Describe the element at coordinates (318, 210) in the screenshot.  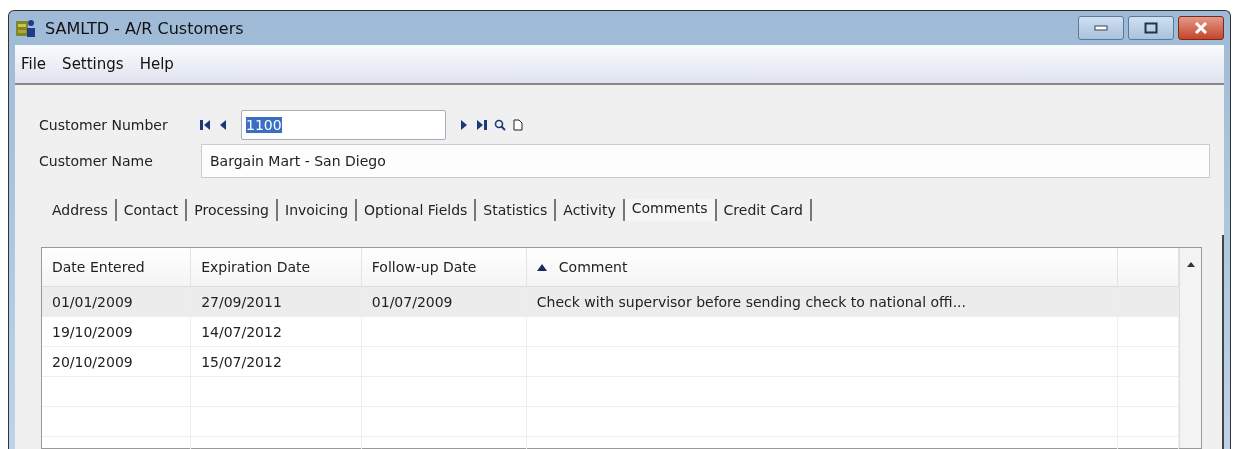
I see `tab: Invoicing` at that location.